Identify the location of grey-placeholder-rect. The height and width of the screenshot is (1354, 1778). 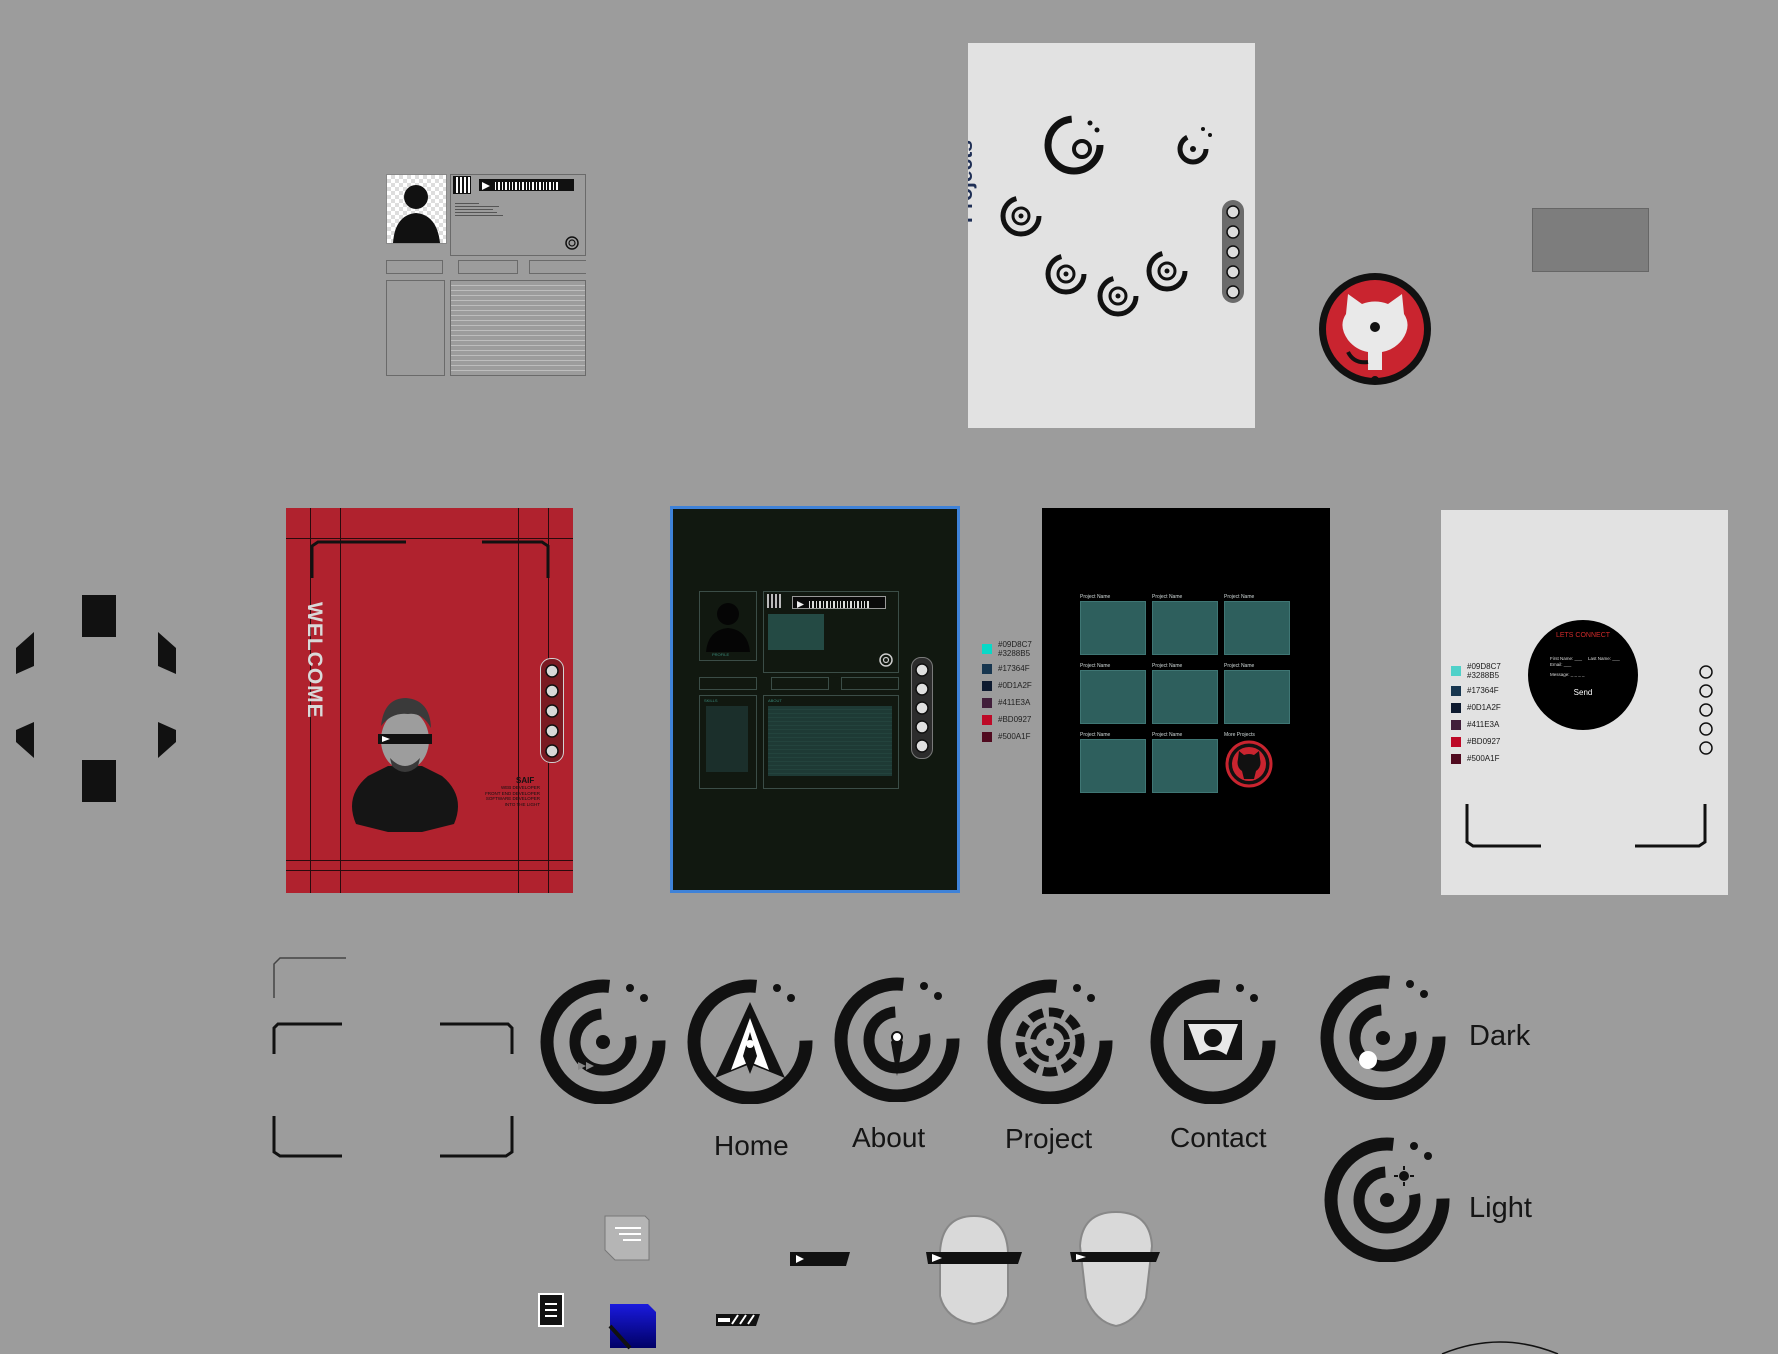
(1590, 240).